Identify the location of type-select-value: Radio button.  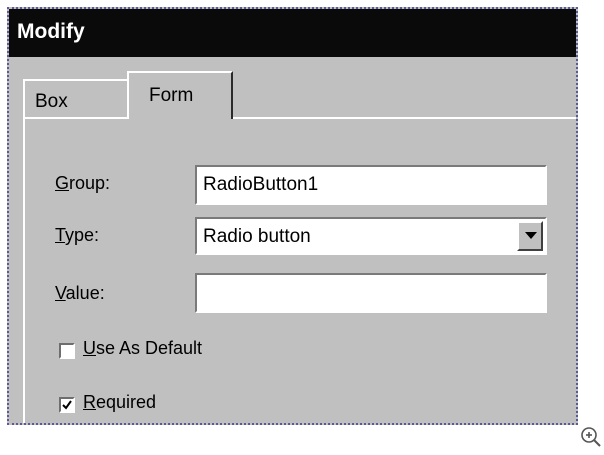
(257, 236).